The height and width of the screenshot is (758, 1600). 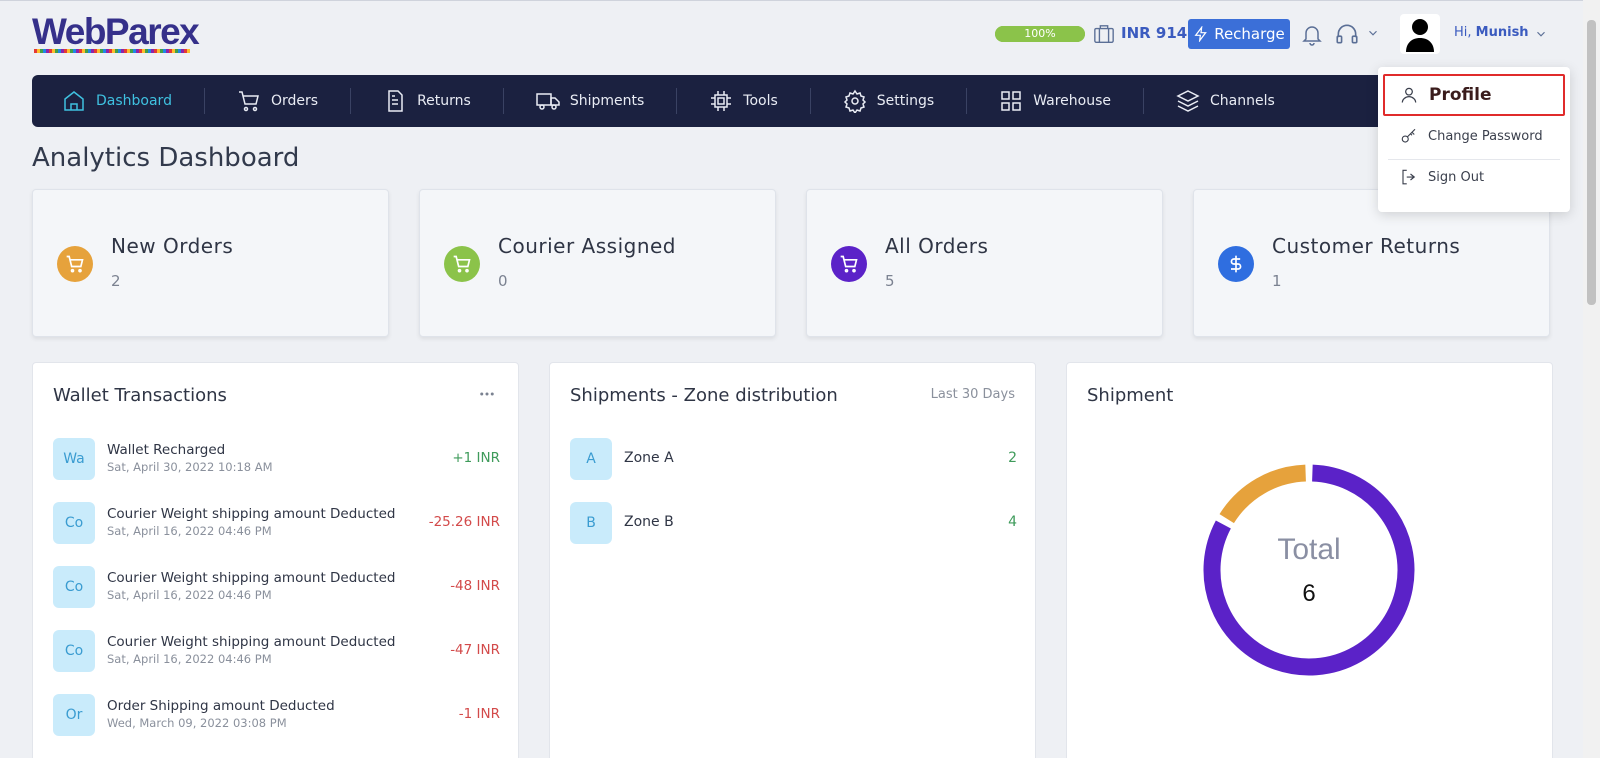 What do you see at coordinates (190, 467) in the screenshot?
I see `transaction-date: Sat, April 30, 2022 10:18 AM` at bounding box center [190, 467].